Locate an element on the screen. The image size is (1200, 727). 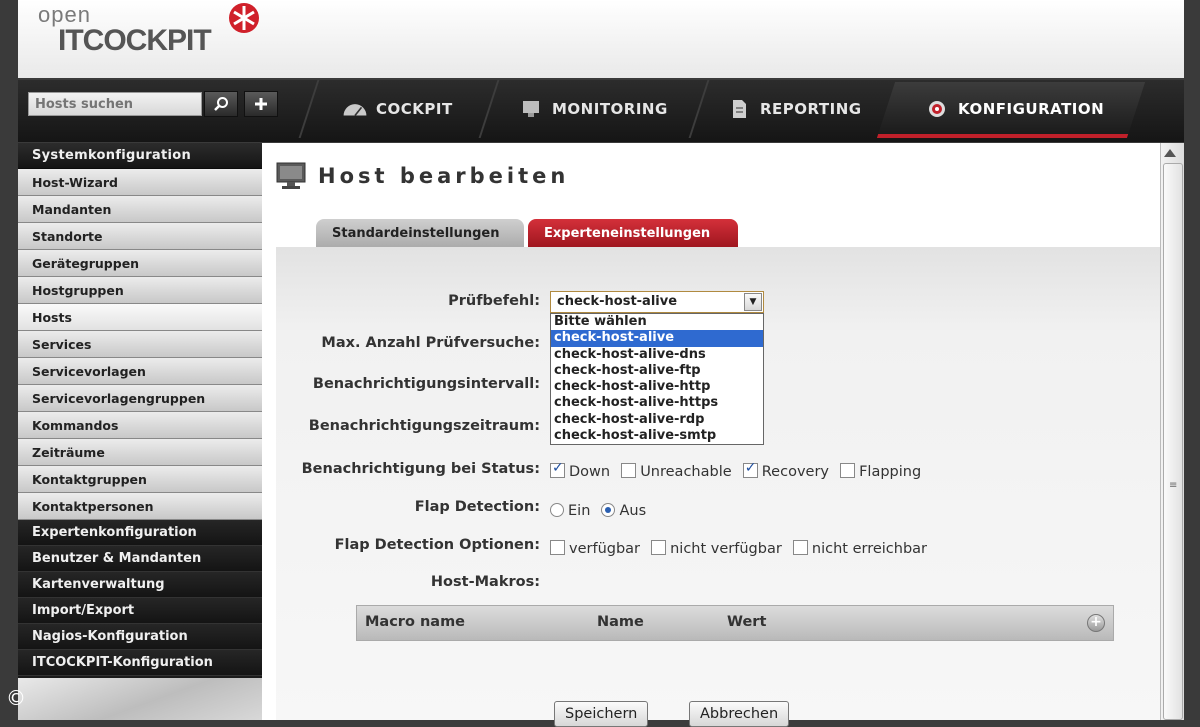
dropdown-option: check-host-alive-https is located at coordinates (657, 403).